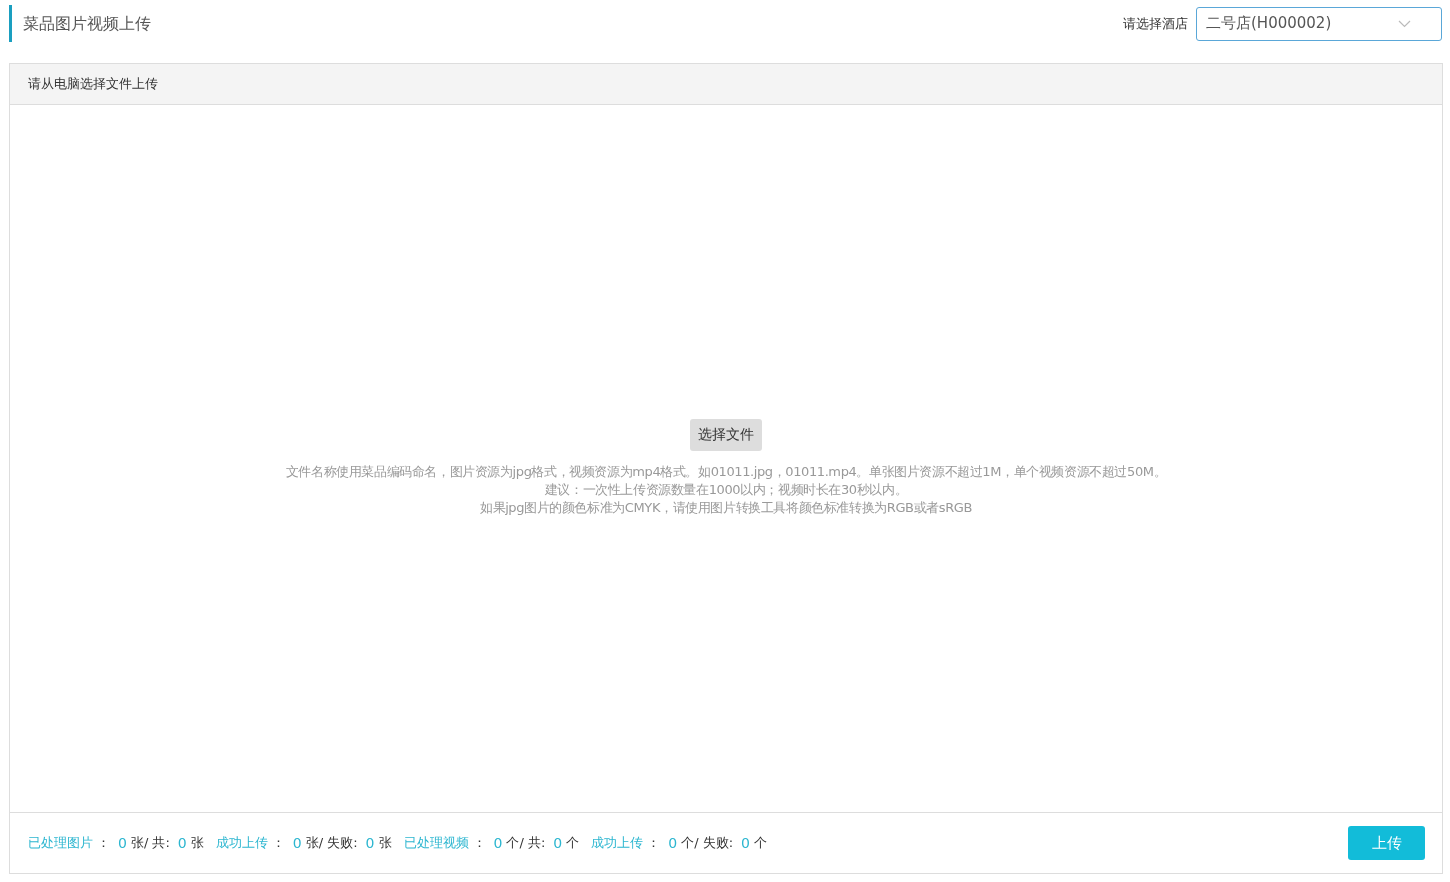 The image size is (1450, 882). I want to click on choose-file-button: 选择文件, so click(726, 434).